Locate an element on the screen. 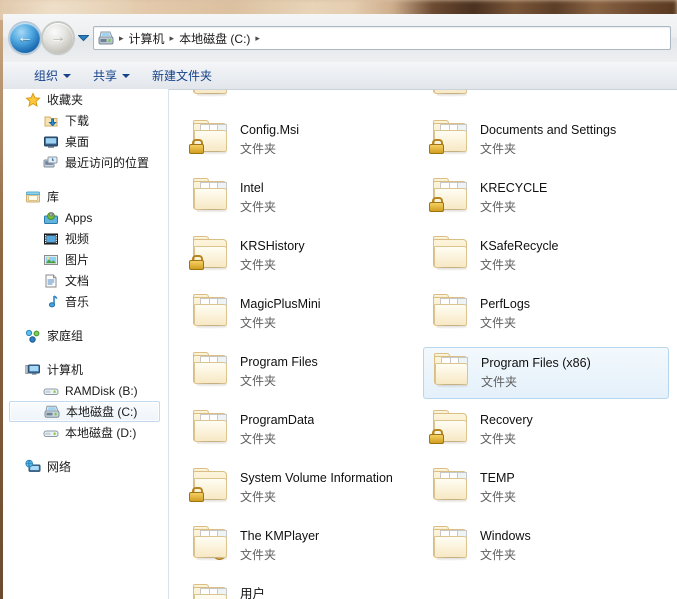 Image resolution: width=677 pixels, height=599 pixels. file-list-item: ProgramData 文件夹 is located at coordinates (306, 431).